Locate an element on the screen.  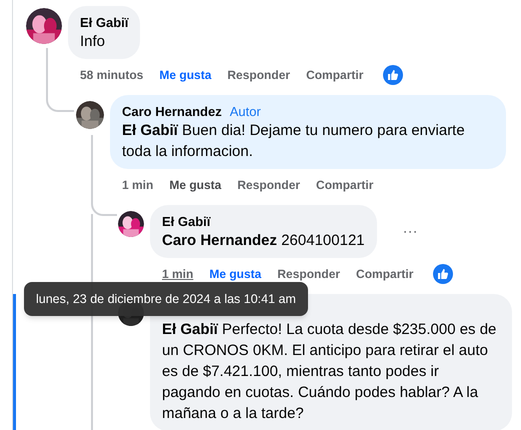
author-name: Caro Hernandez is located at coordinates (172, 112).